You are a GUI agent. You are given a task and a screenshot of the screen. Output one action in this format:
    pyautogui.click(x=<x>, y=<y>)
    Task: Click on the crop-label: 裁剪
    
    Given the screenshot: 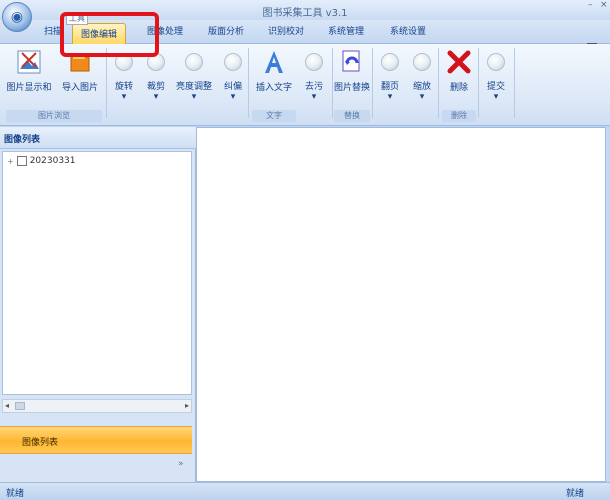 What is the action you would take?
    pyautogui.click(x=155, y=87)
    